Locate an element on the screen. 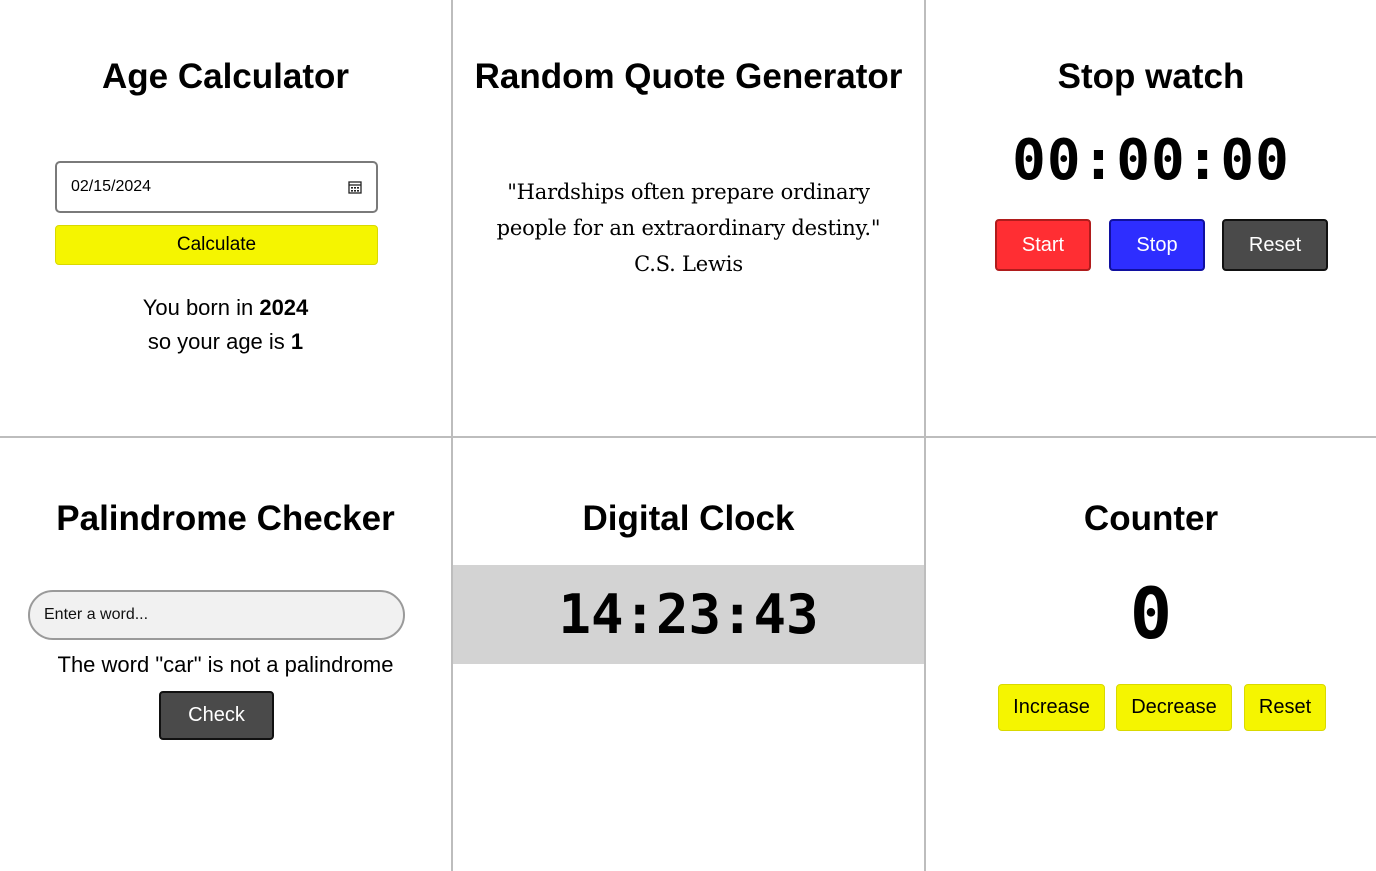 Image resolution: width=1376 pixels, height=871 pixels. age-result-line-2: so your age is 1 is located at coordinates (225, 342).